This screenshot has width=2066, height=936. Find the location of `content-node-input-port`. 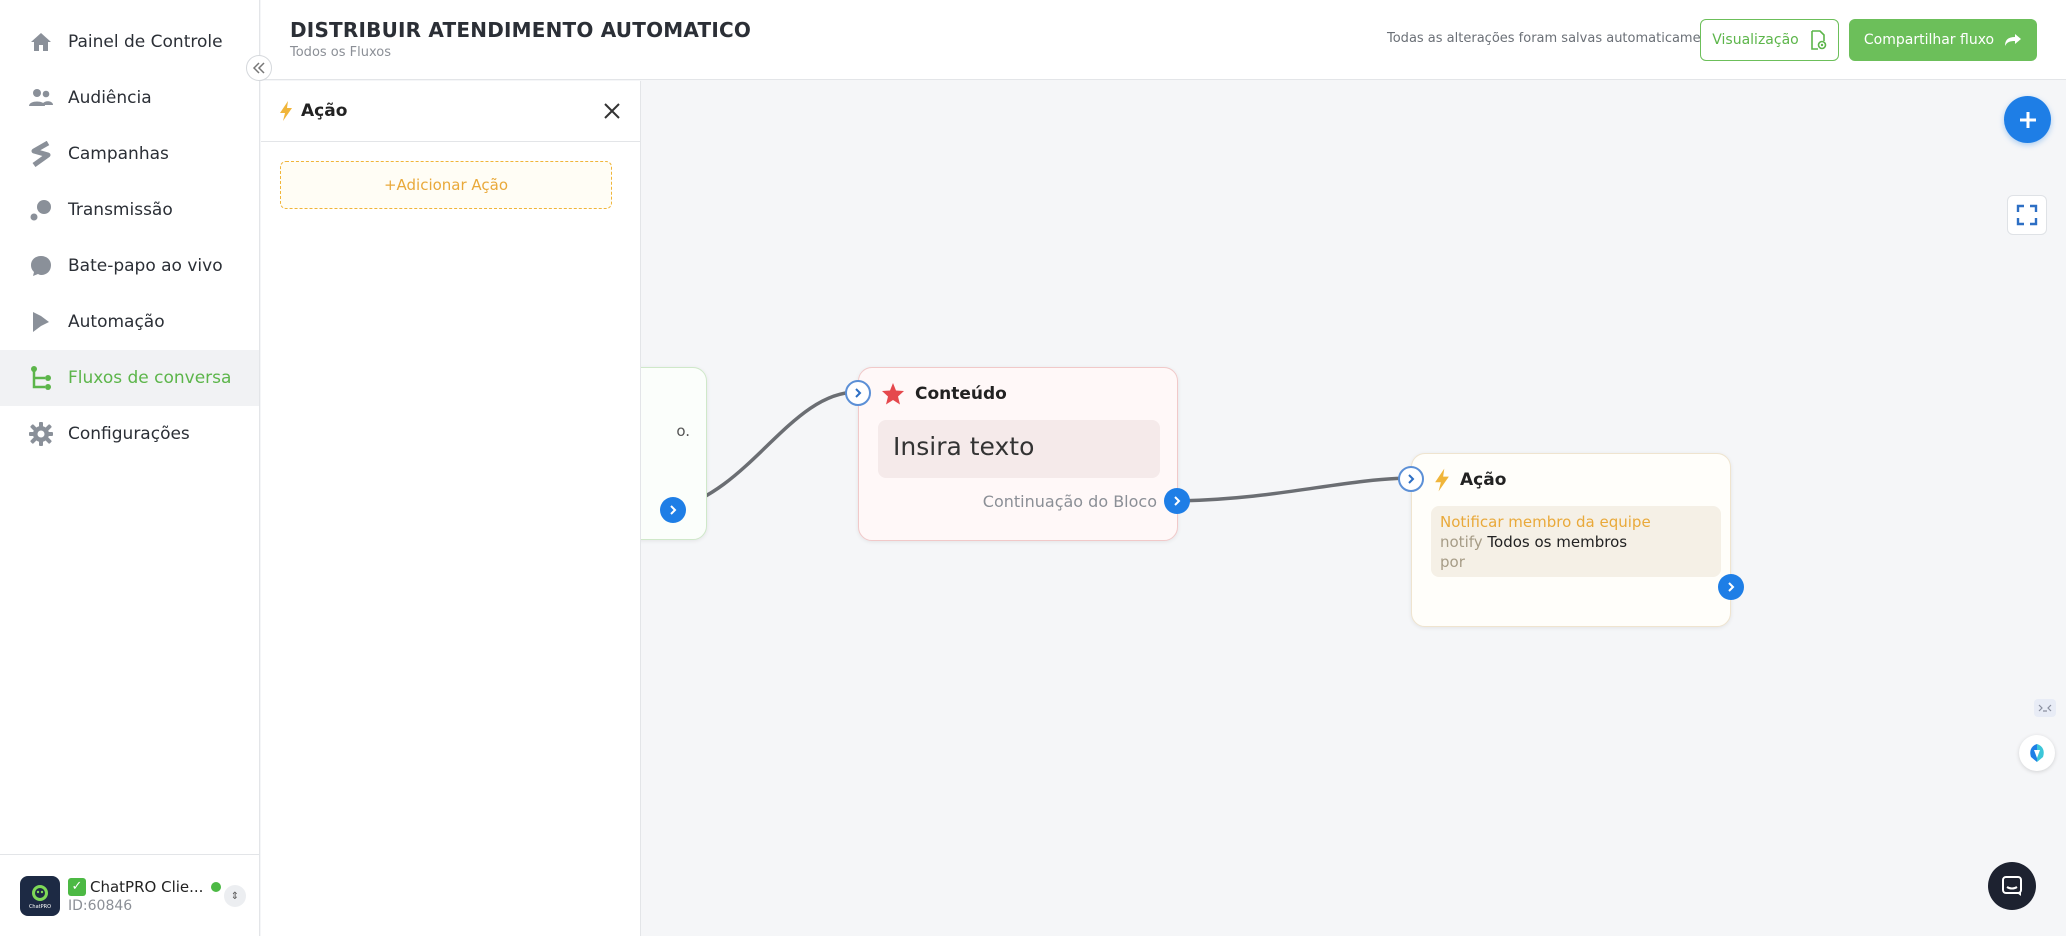

content-node-input-port is located at coordinates (858, 393).